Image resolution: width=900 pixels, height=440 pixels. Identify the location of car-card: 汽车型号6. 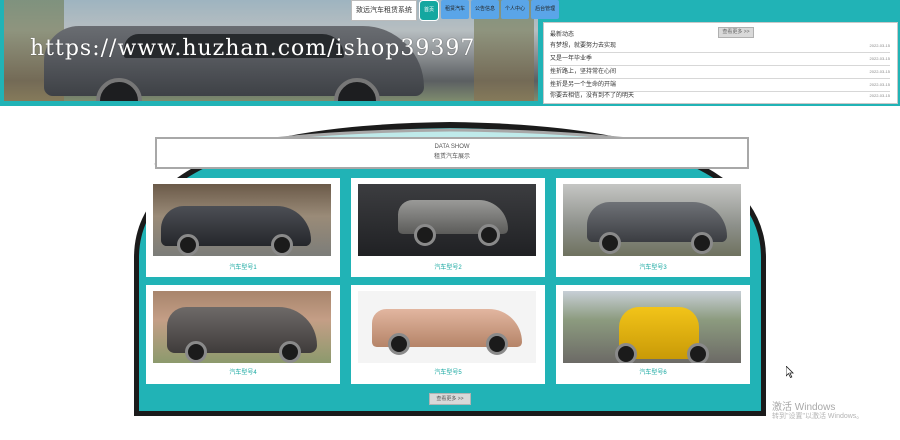
(653, 334).